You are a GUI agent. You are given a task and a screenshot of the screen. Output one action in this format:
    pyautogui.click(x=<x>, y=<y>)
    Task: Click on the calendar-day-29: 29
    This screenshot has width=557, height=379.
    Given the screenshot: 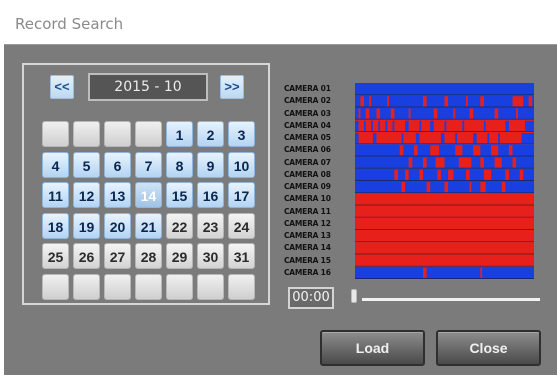 What is the action you would take?
    pyautogui.click(x=179, y=256)
    